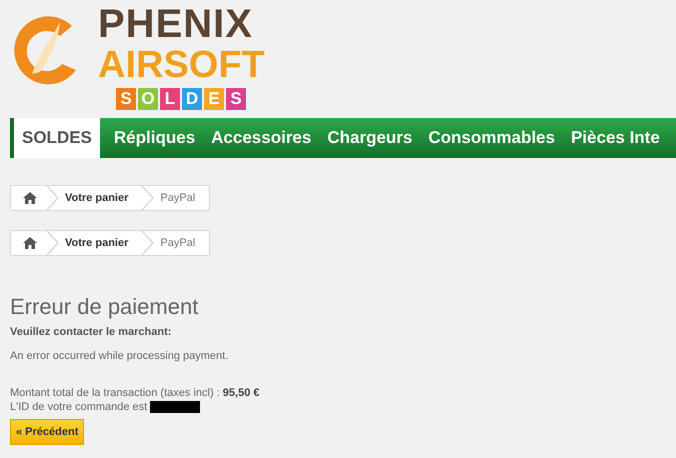 This screenshot has height=458, width=676. Describe the element at coordinates (57, 138) in the screenshot. I see `menu-item: SOLDES` at that location.